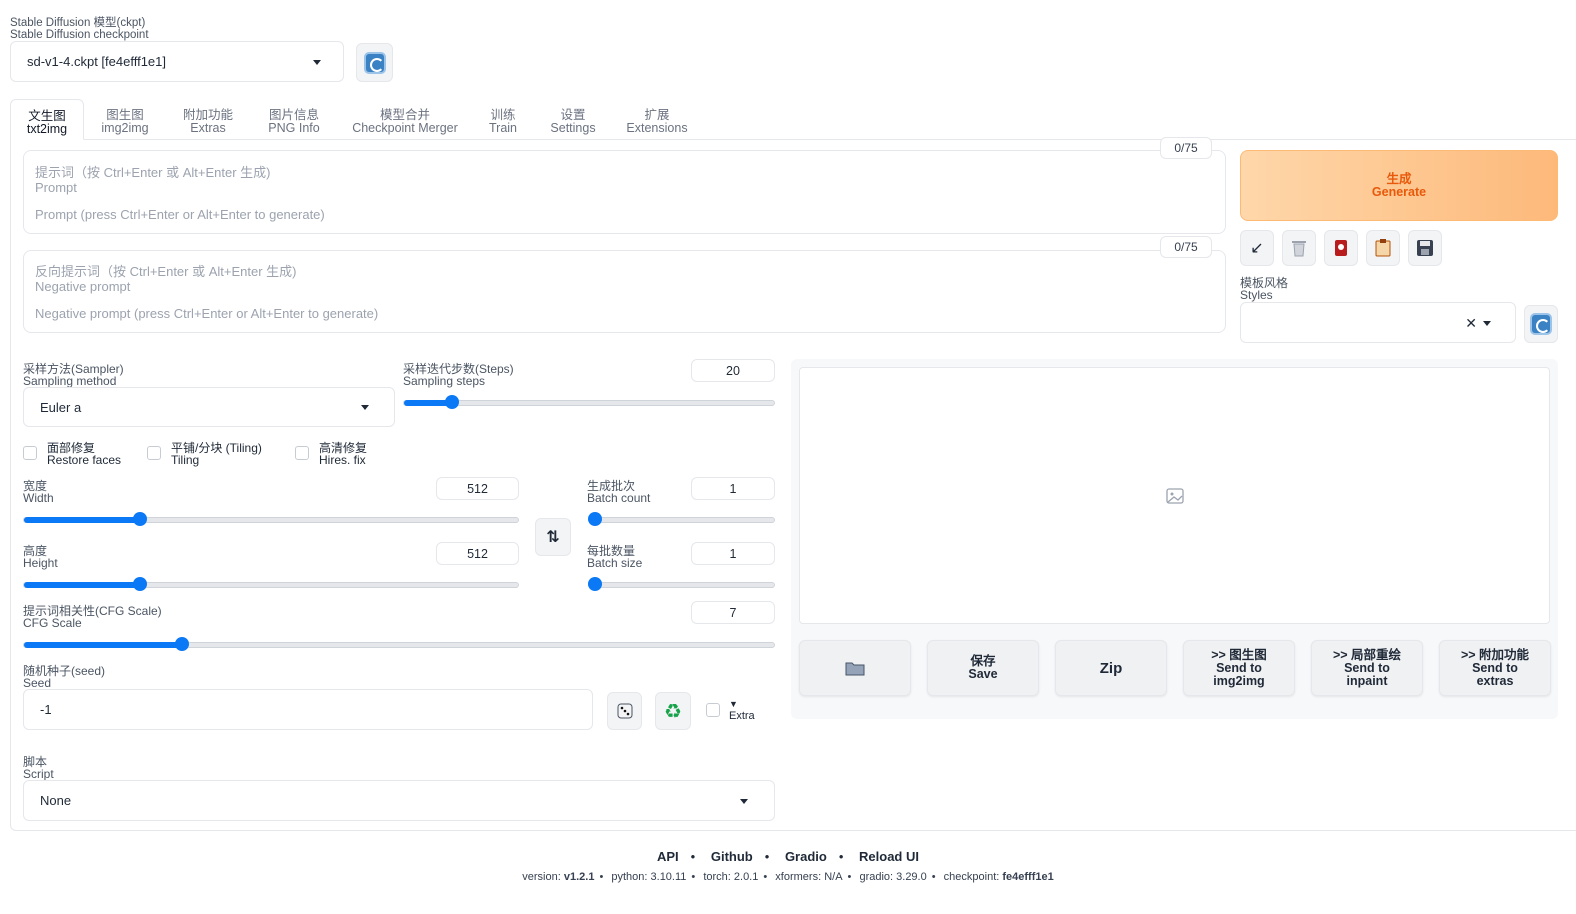 The image size is (1576, 914). Describe the element at coordinates (177, 61) in the screenshot. I see `checkpoint-dropdown: sd-v1-4.ckpt [fe4efff1e1]` at that location.